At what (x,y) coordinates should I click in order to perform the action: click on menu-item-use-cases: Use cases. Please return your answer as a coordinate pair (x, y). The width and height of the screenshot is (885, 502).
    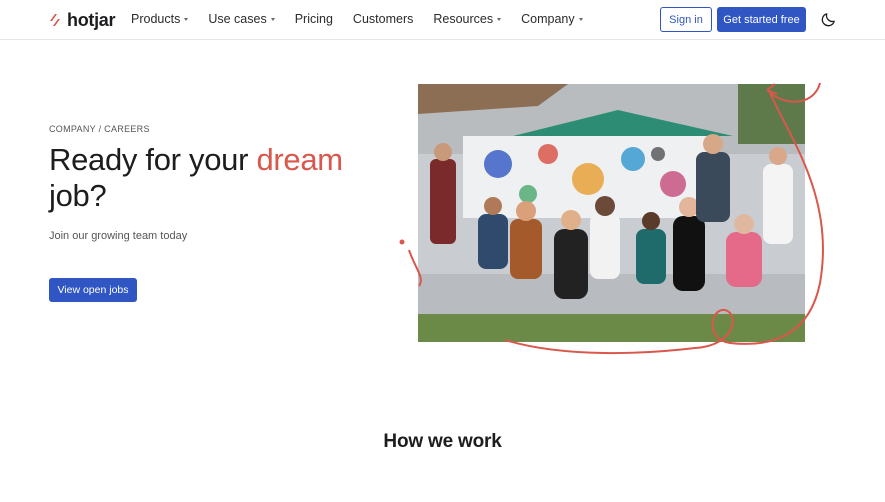
    Looking at the image, I should click on (241, 19).